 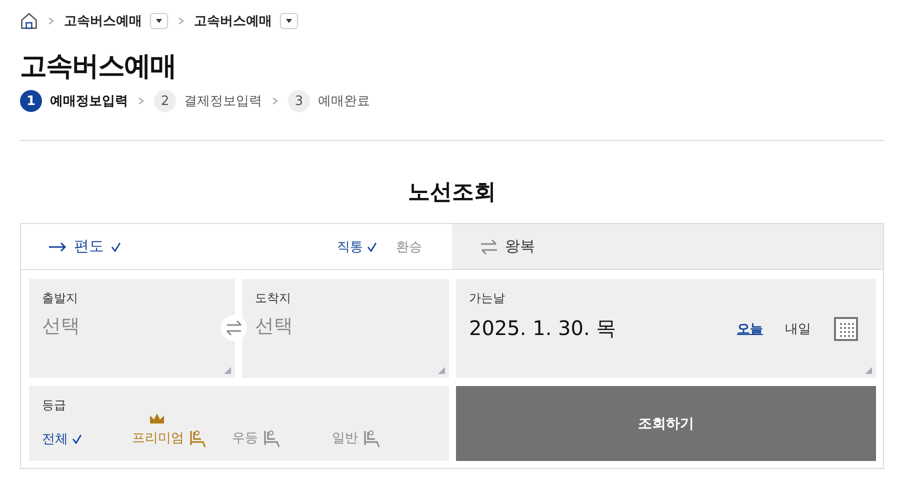 I want to click on field-label: 등급, so click(x=54, y=405).